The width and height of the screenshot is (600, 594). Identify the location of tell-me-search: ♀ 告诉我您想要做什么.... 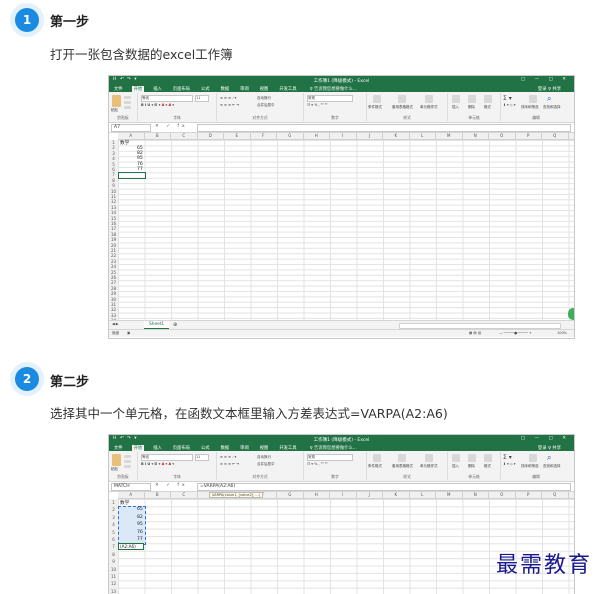
(333, 89).